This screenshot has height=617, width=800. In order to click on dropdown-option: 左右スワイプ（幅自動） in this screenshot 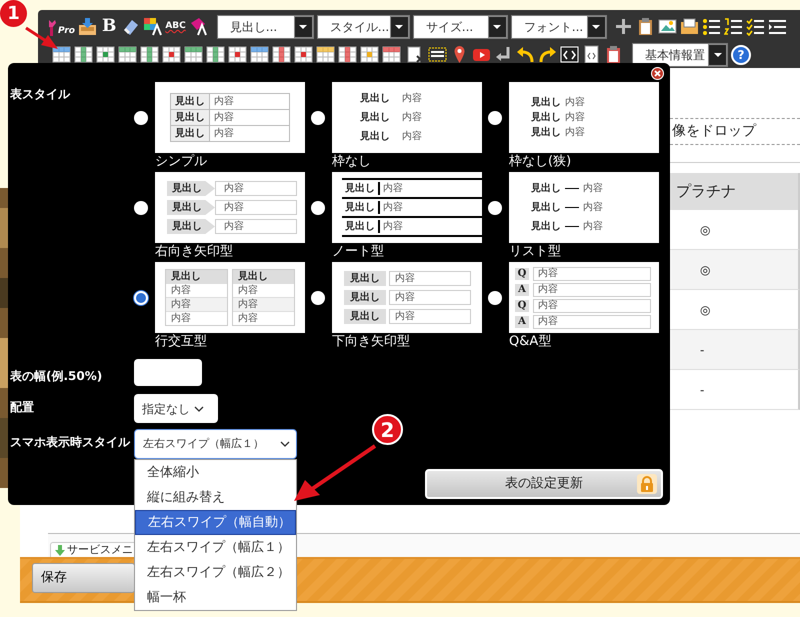, I will do `click(215, 522)`.